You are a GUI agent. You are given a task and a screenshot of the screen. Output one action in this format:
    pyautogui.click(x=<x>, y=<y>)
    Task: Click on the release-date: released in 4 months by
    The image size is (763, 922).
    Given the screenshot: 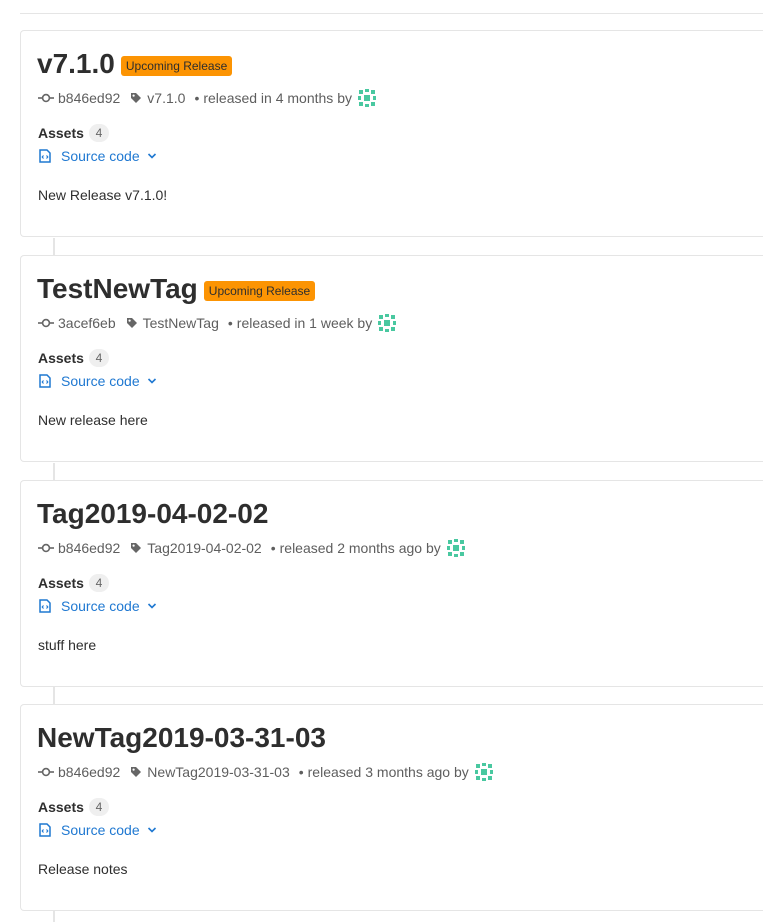 What is the action you would take?
    pyautogui.click(x=277, y=98)
    